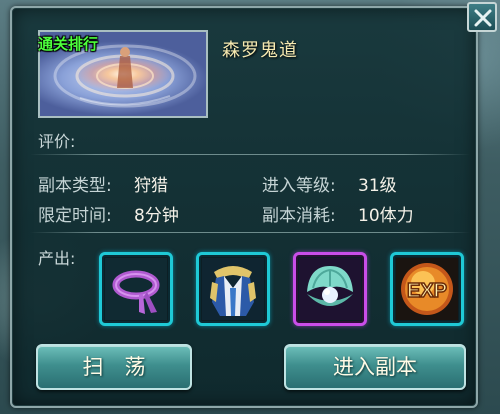  I want to click on stamina-cost-value: 10体力, so click(386, 216).